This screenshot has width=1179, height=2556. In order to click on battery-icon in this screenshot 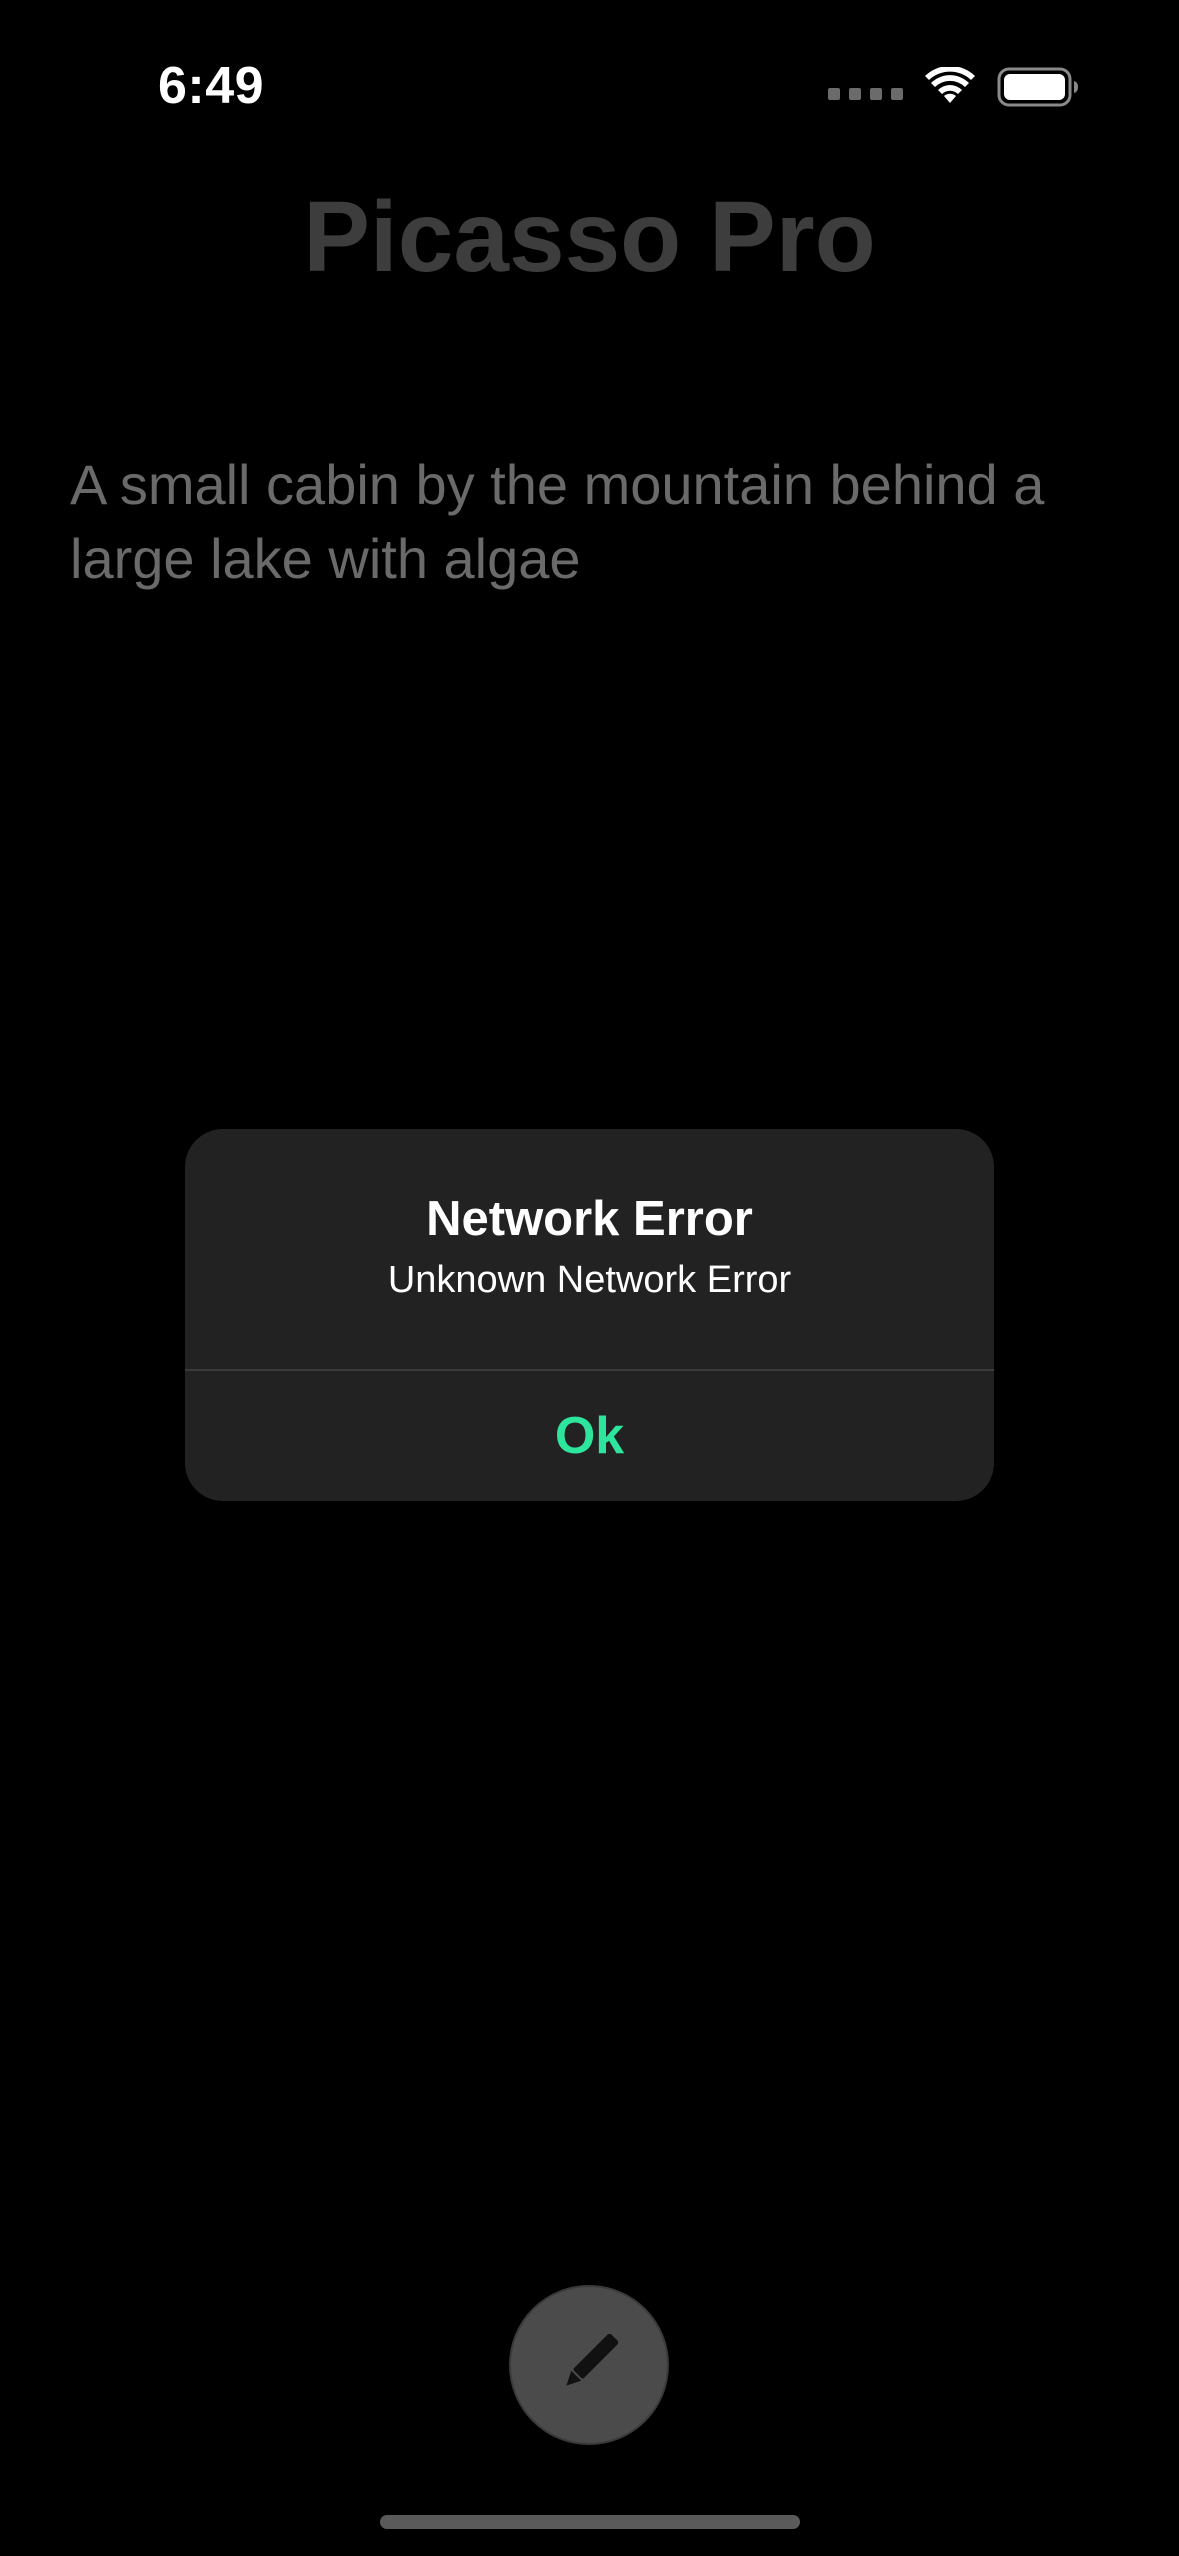, I will do `click(1038, 87)`.